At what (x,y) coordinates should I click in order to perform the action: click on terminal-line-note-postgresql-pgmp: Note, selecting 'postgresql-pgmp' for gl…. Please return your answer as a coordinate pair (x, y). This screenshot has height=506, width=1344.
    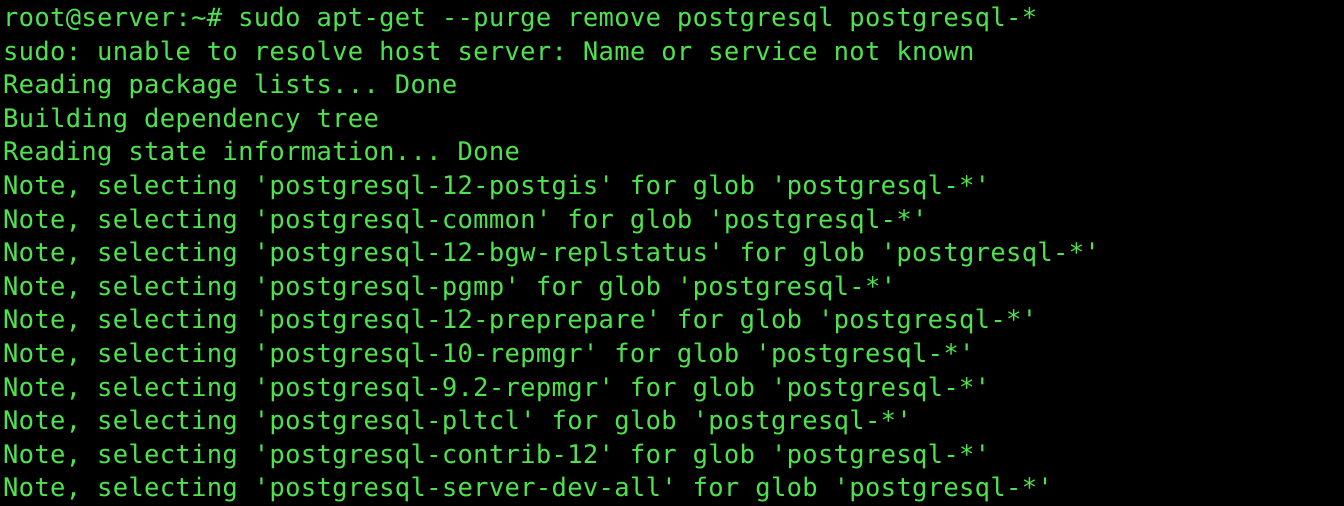
    Looking at the image, I should click on (450, 286).